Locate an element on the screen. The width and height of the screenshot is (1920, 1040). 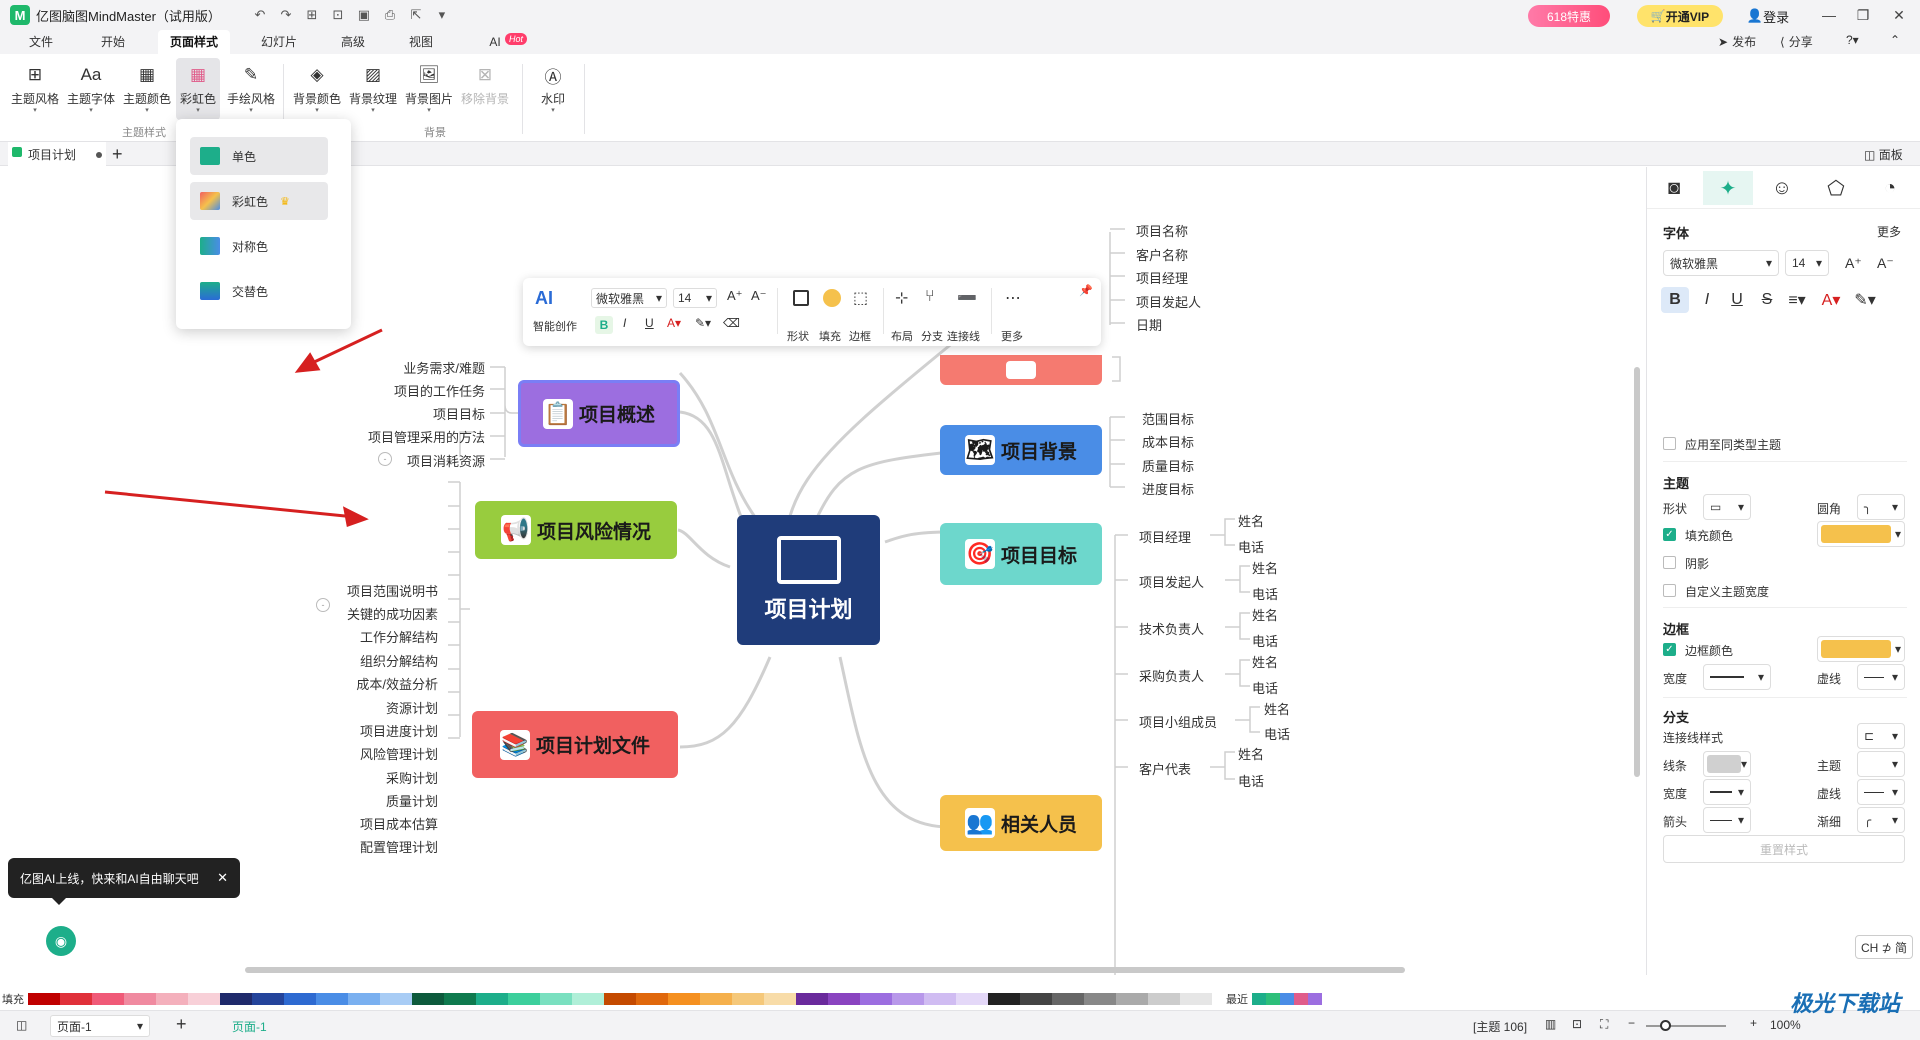
collapse-icon: - is located at coordinates (323, 605).